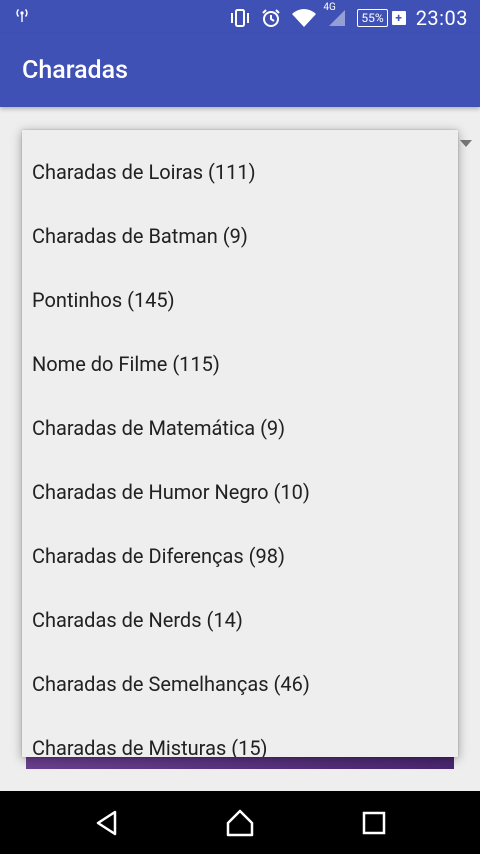 The height and width of the screenshot is (854, 480). I want to click on vibrate-icon, so click(240, 18).